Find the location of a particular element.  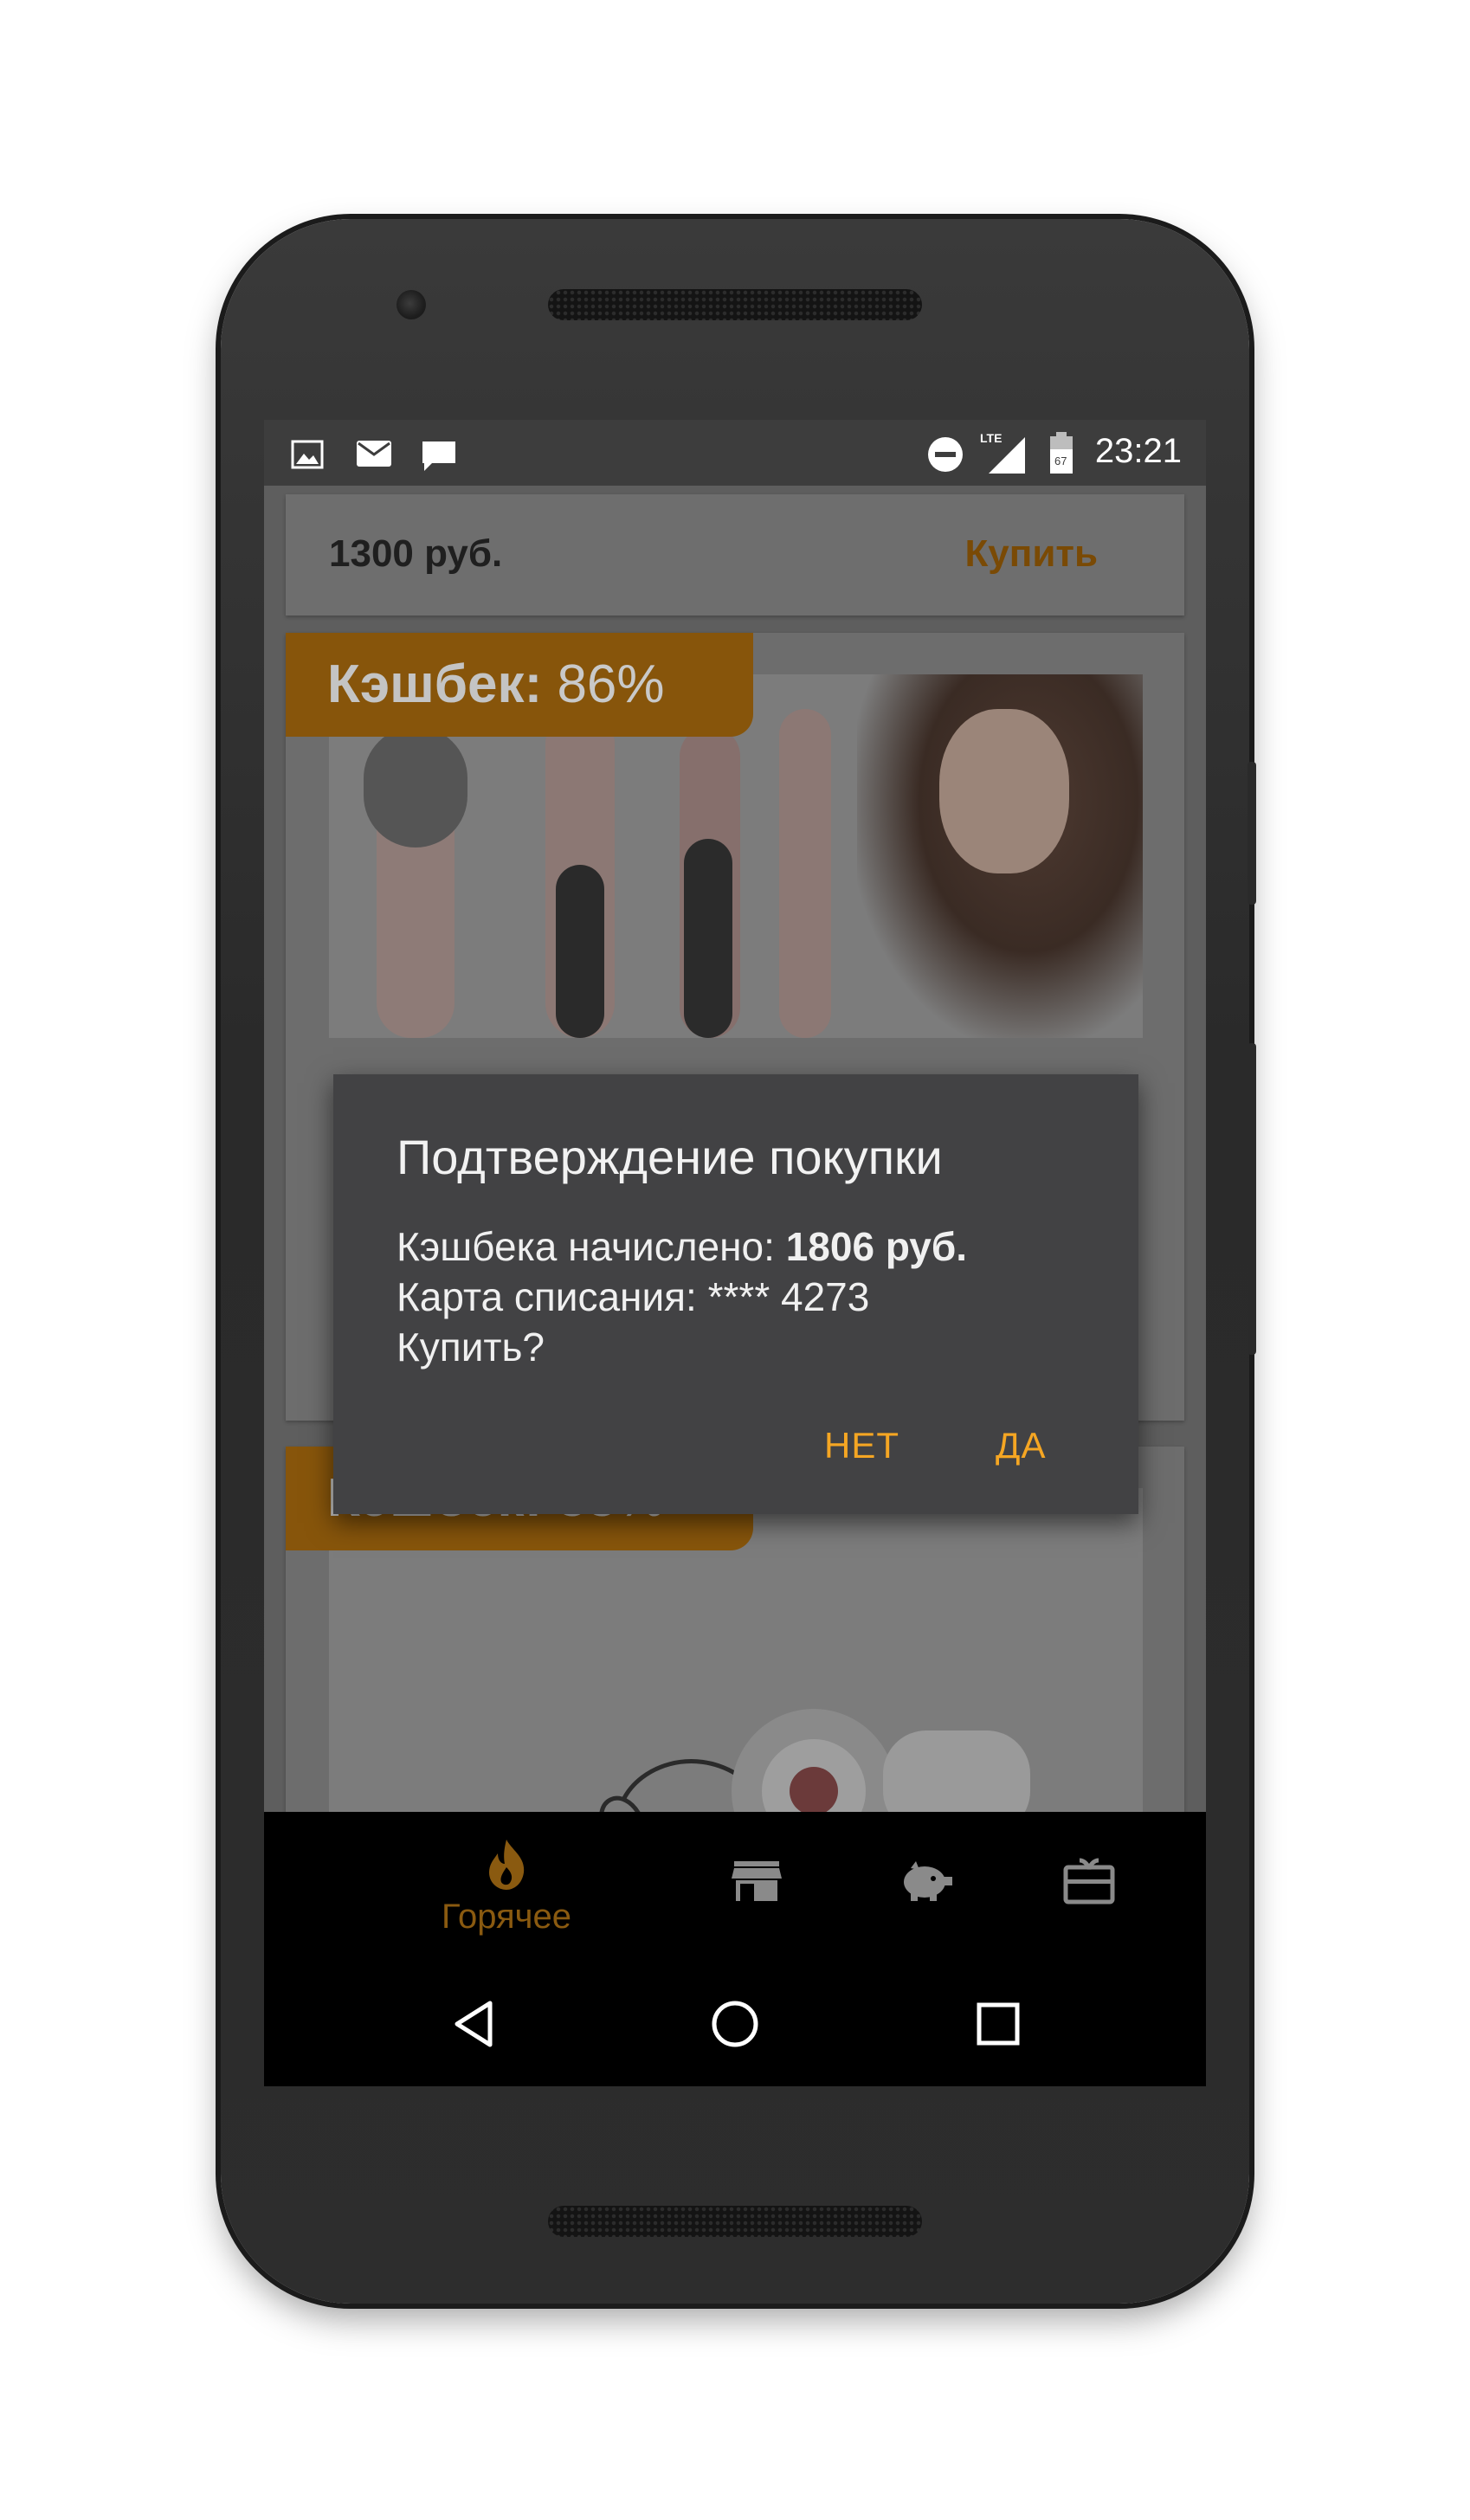

chat-icon is located at coordinates (439, 456).